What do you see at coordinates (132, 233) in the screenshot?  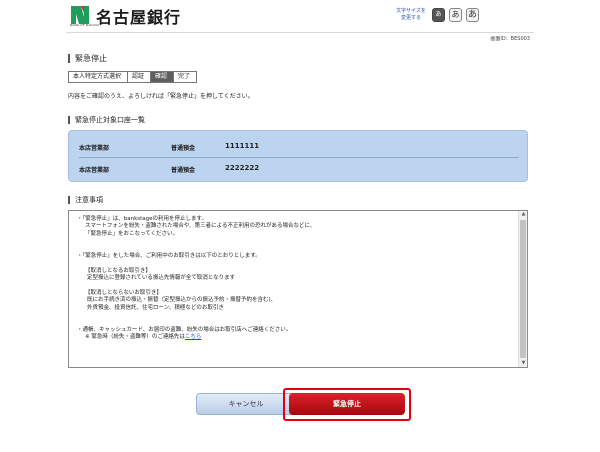 I see `notes-line: 「緊急停止」をおこなってください。` at bounding box center [132, 233].